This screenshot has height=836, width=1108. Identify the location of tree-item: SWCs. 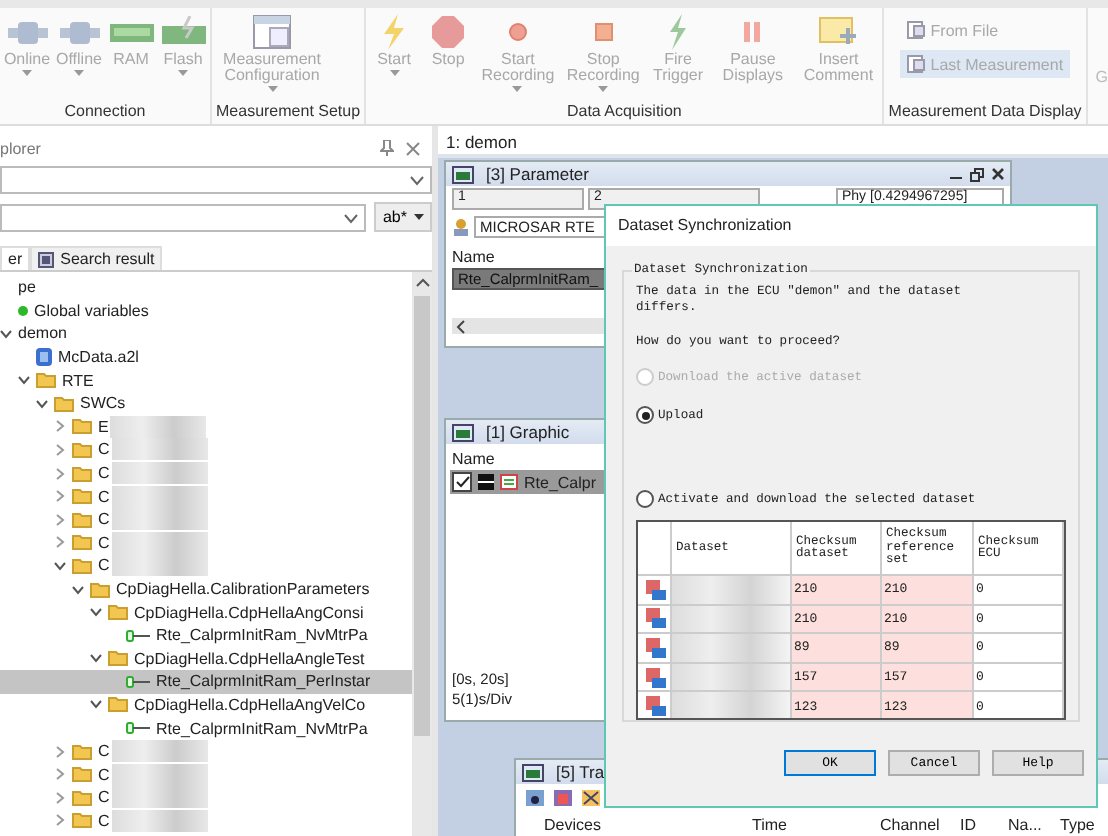
(206, 403).